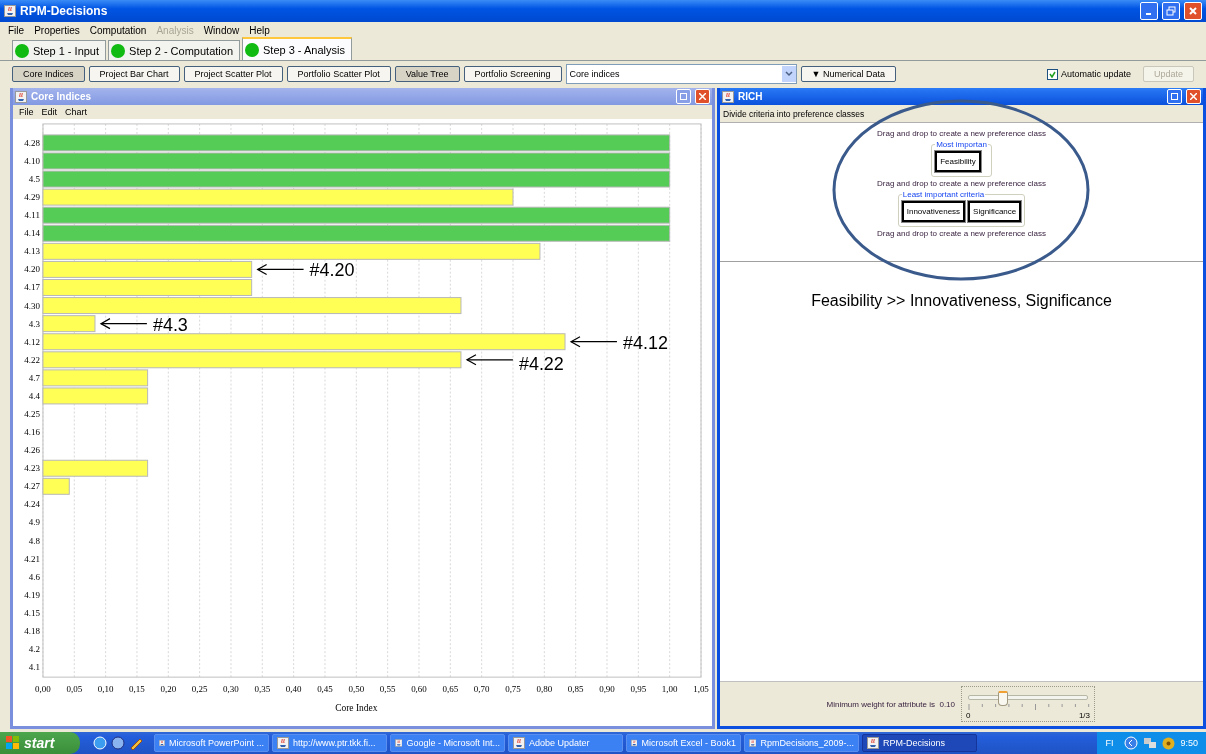 The width and height of the screenshot is (1206, 754). I want to click on tick-label: 0,80, so click(544, 689).